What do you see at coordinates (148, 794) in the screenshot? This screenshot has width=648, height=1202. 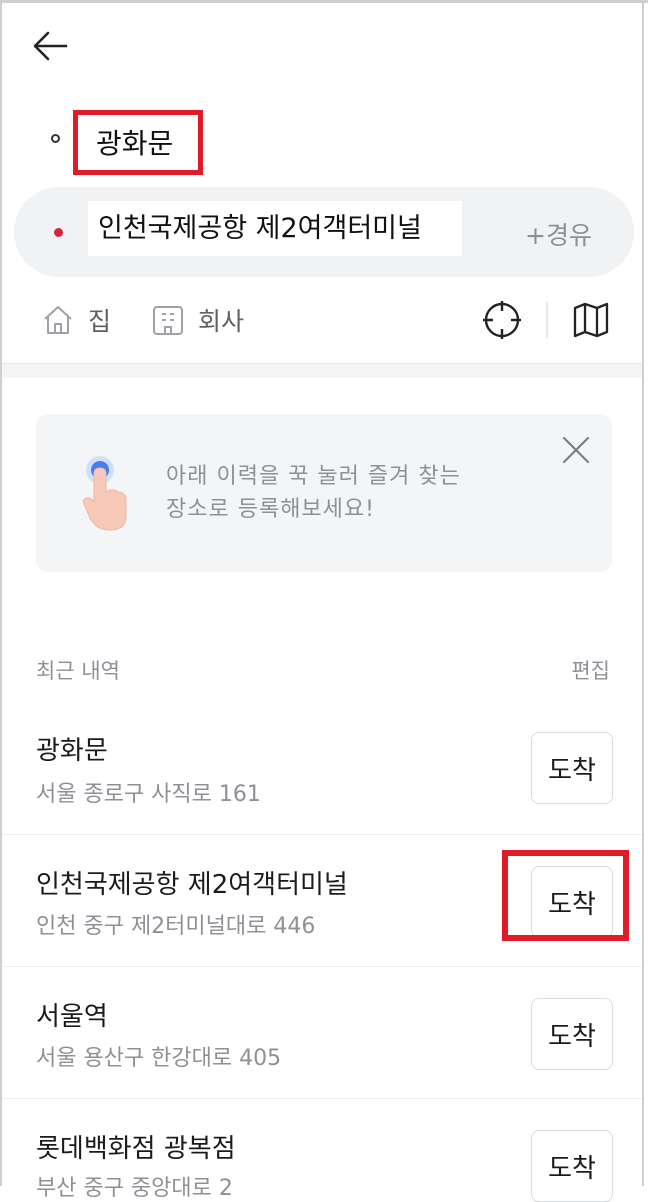 I see `recent-item-address: 서울 종로구 사직로 161` at bounding box center [148, 794].